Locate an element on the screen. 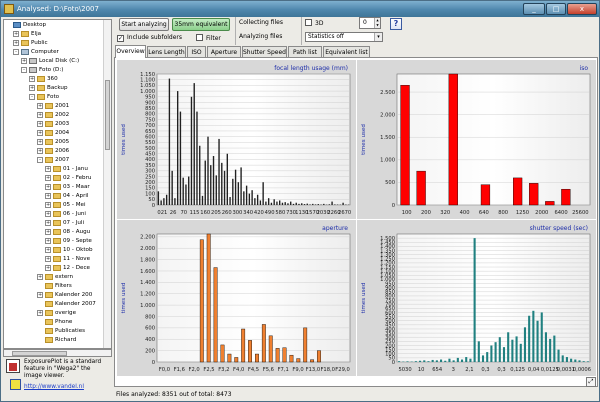  tree-item: +360 is located at coordinates (54, 79).